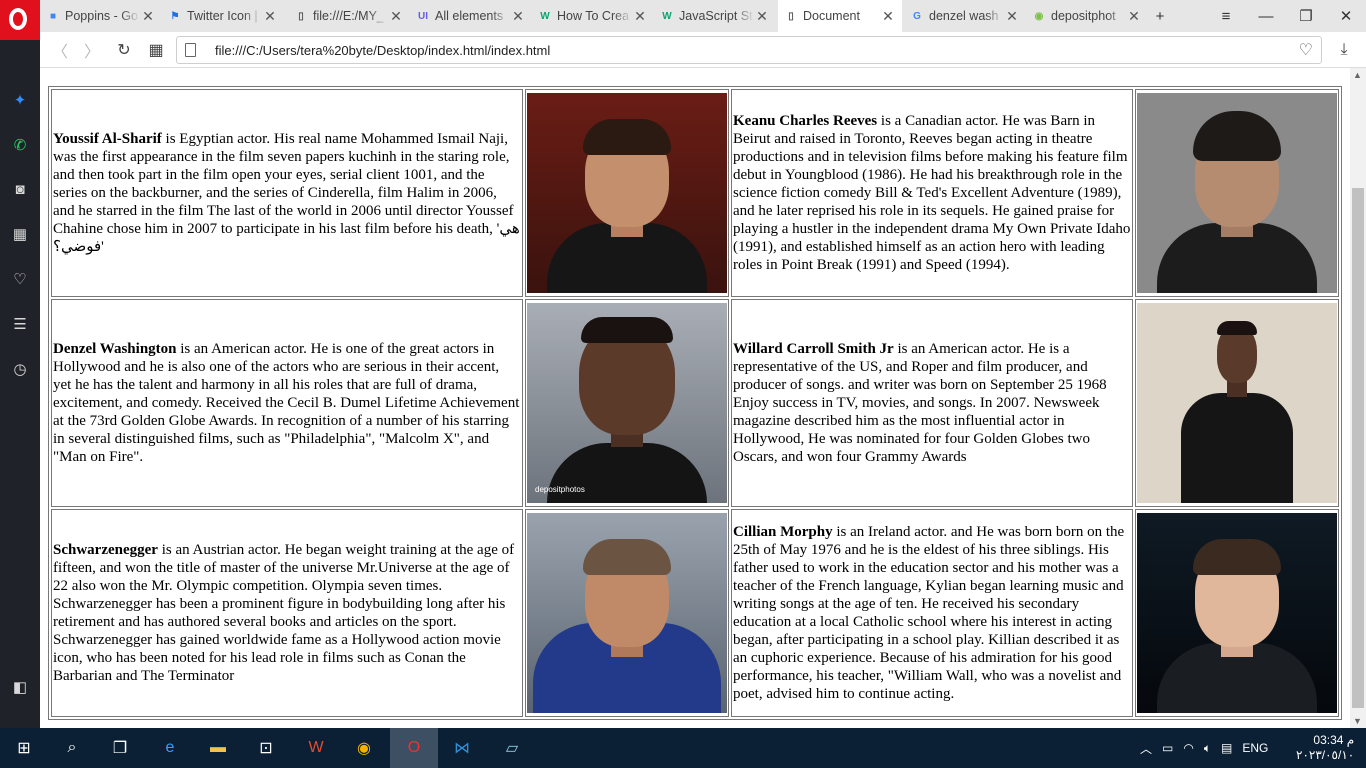 Image resolution: width=1366 pixels, height=768 pixels. What do you see at coordinates (1357, 75) in the screenshot?
I see `scroll-up-icon: ▲` at bounding box center [1357, 75].